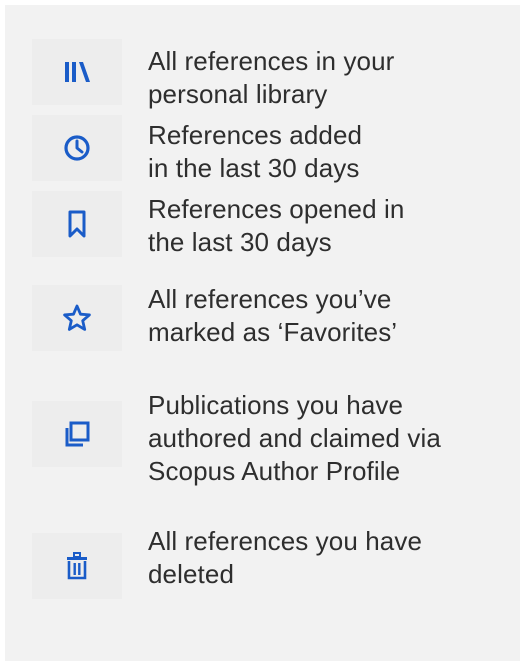 The width and height of the screenshot is (526, 666). I want to click on documents-icon, so click(77, 434).